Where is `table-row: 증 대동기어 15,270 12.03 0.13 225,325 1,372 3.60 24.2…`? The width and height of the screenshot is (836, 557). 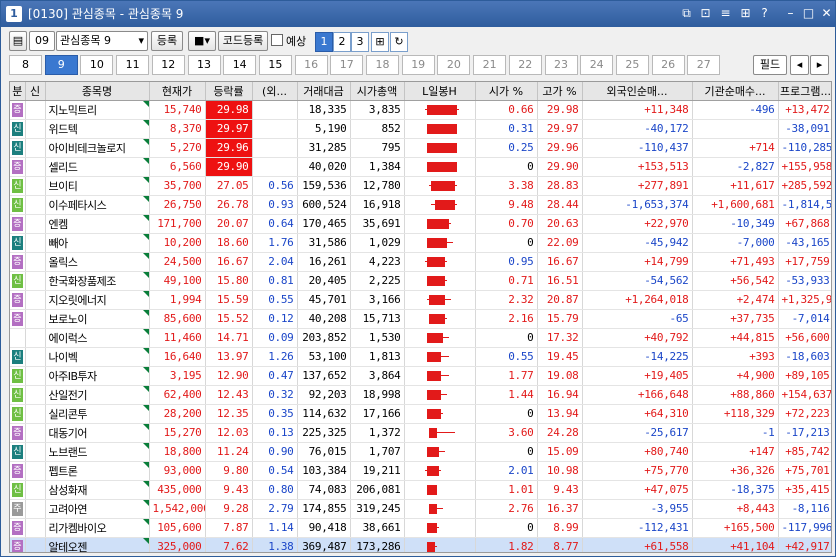
table-row: 증 대동기어 15,270 12.03 0.13 225,325 1,372 3.60 24.2… is located at coordinates (420, 433).